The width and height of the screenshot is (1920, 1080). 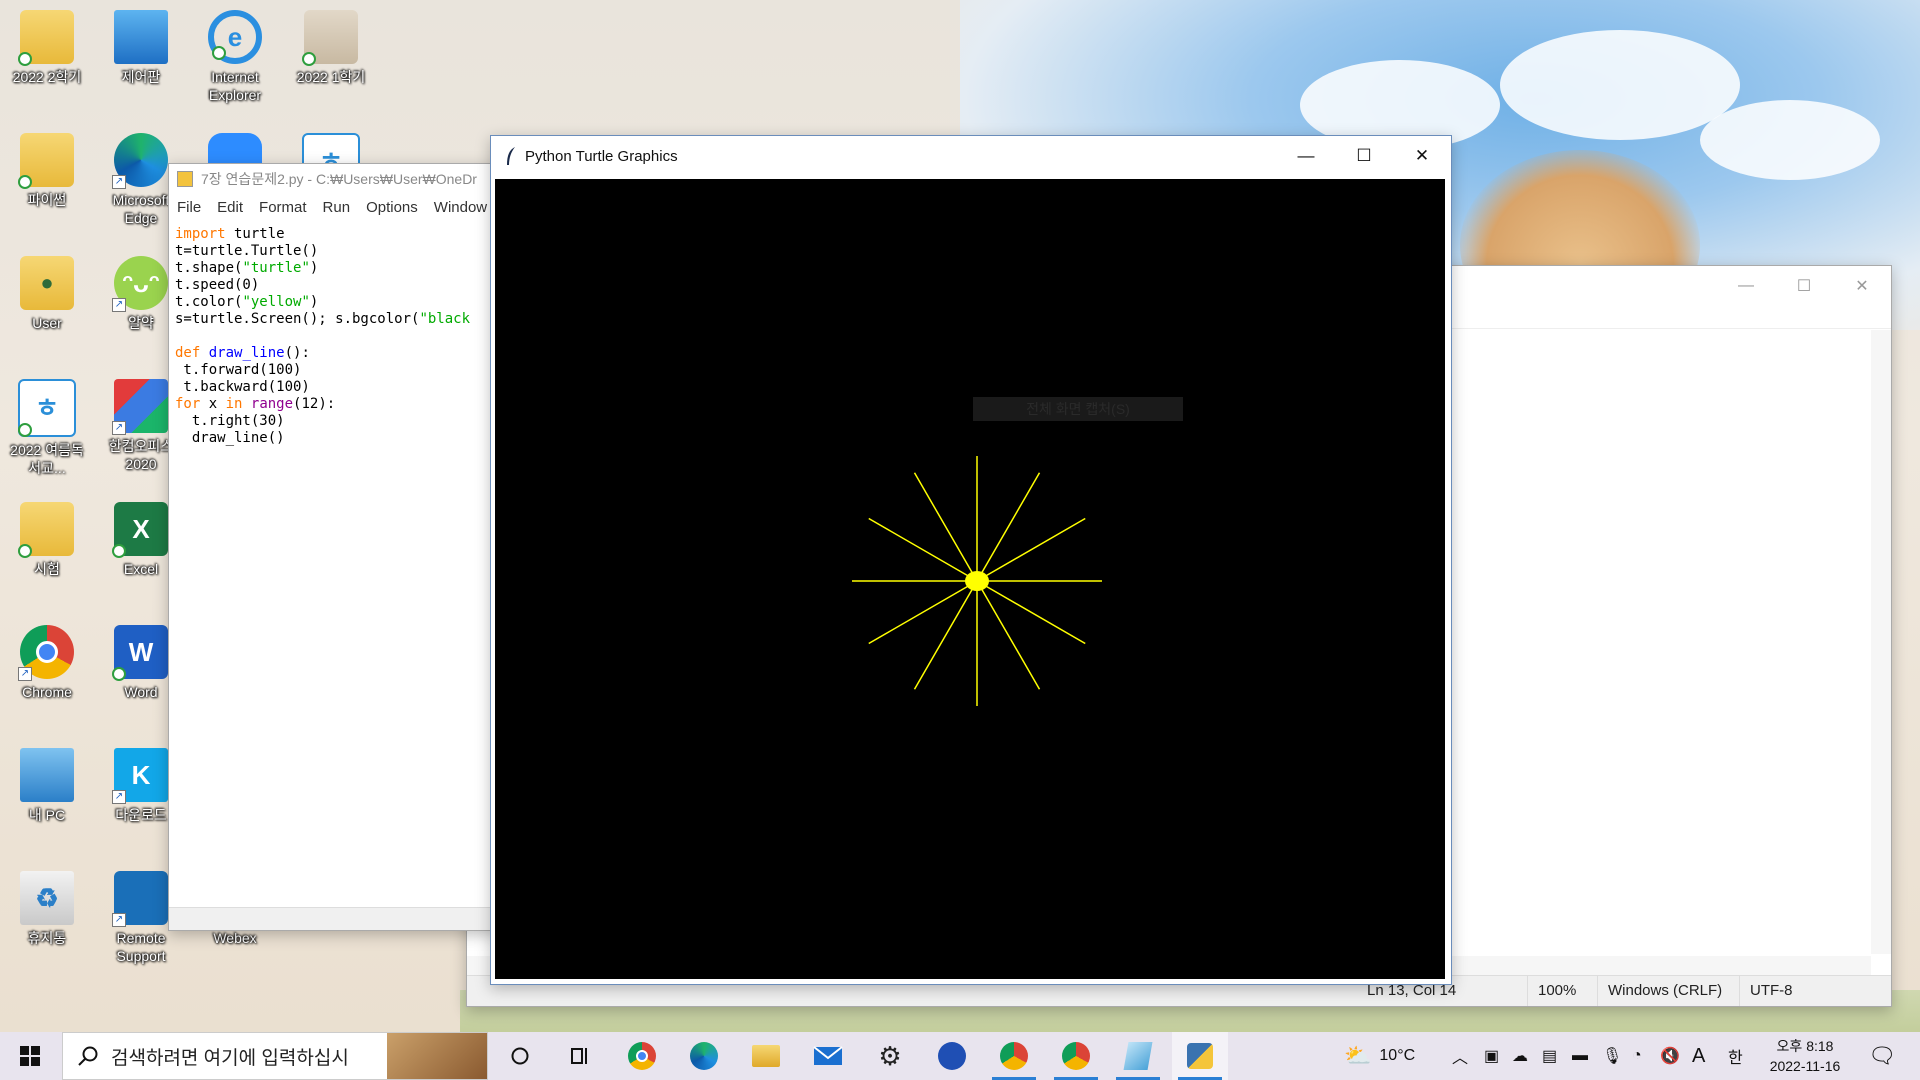 I want to click on tray-meet-icon: ▣, so click(x=1491, y=1056).